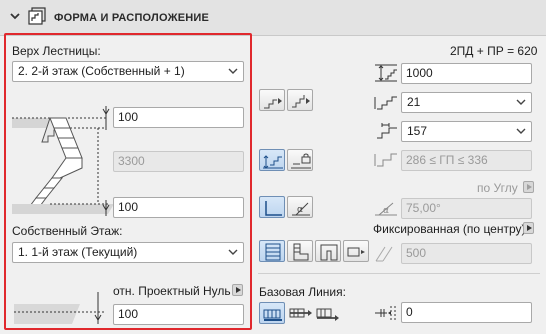 The image size is (546, 334). I want to click on bottom-offset-input: 100, so click(178, 207).